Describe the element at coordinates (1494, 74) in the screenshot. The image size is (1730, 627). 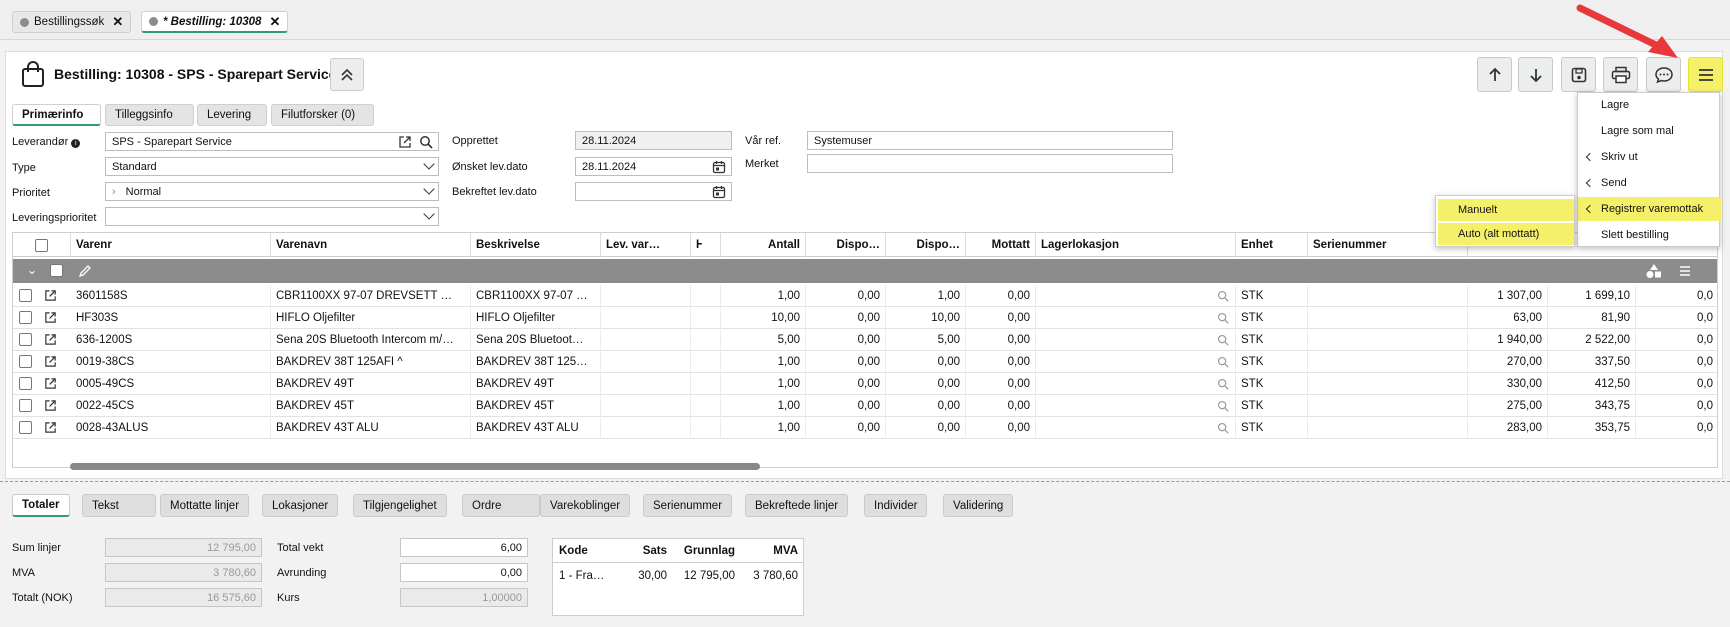
I see `move-up-button` at that location.